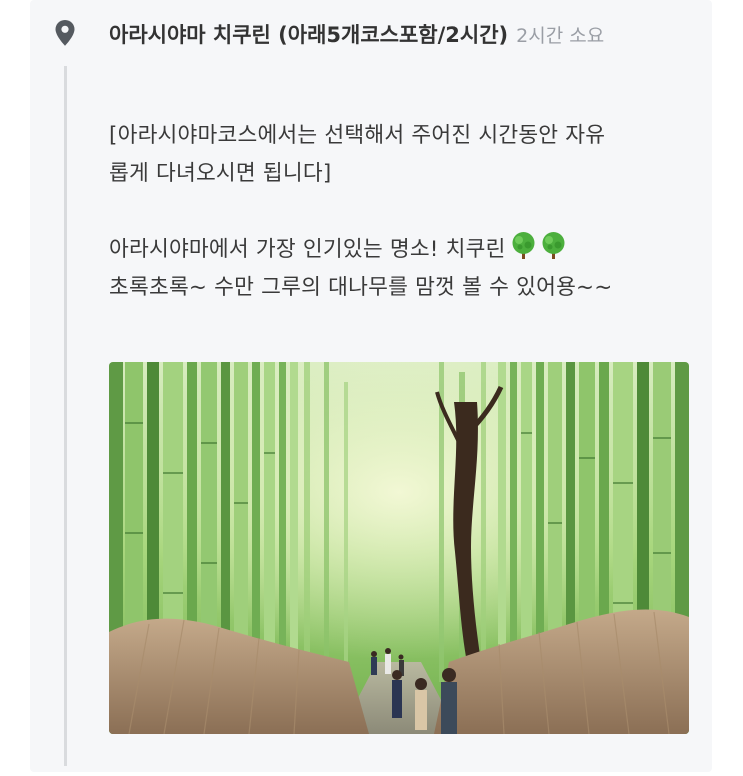 The image size is (743, 776). Describe the element at coordinates (560, 36) in the screenshot. I see `item-duration: 2시간 소요` at that location.